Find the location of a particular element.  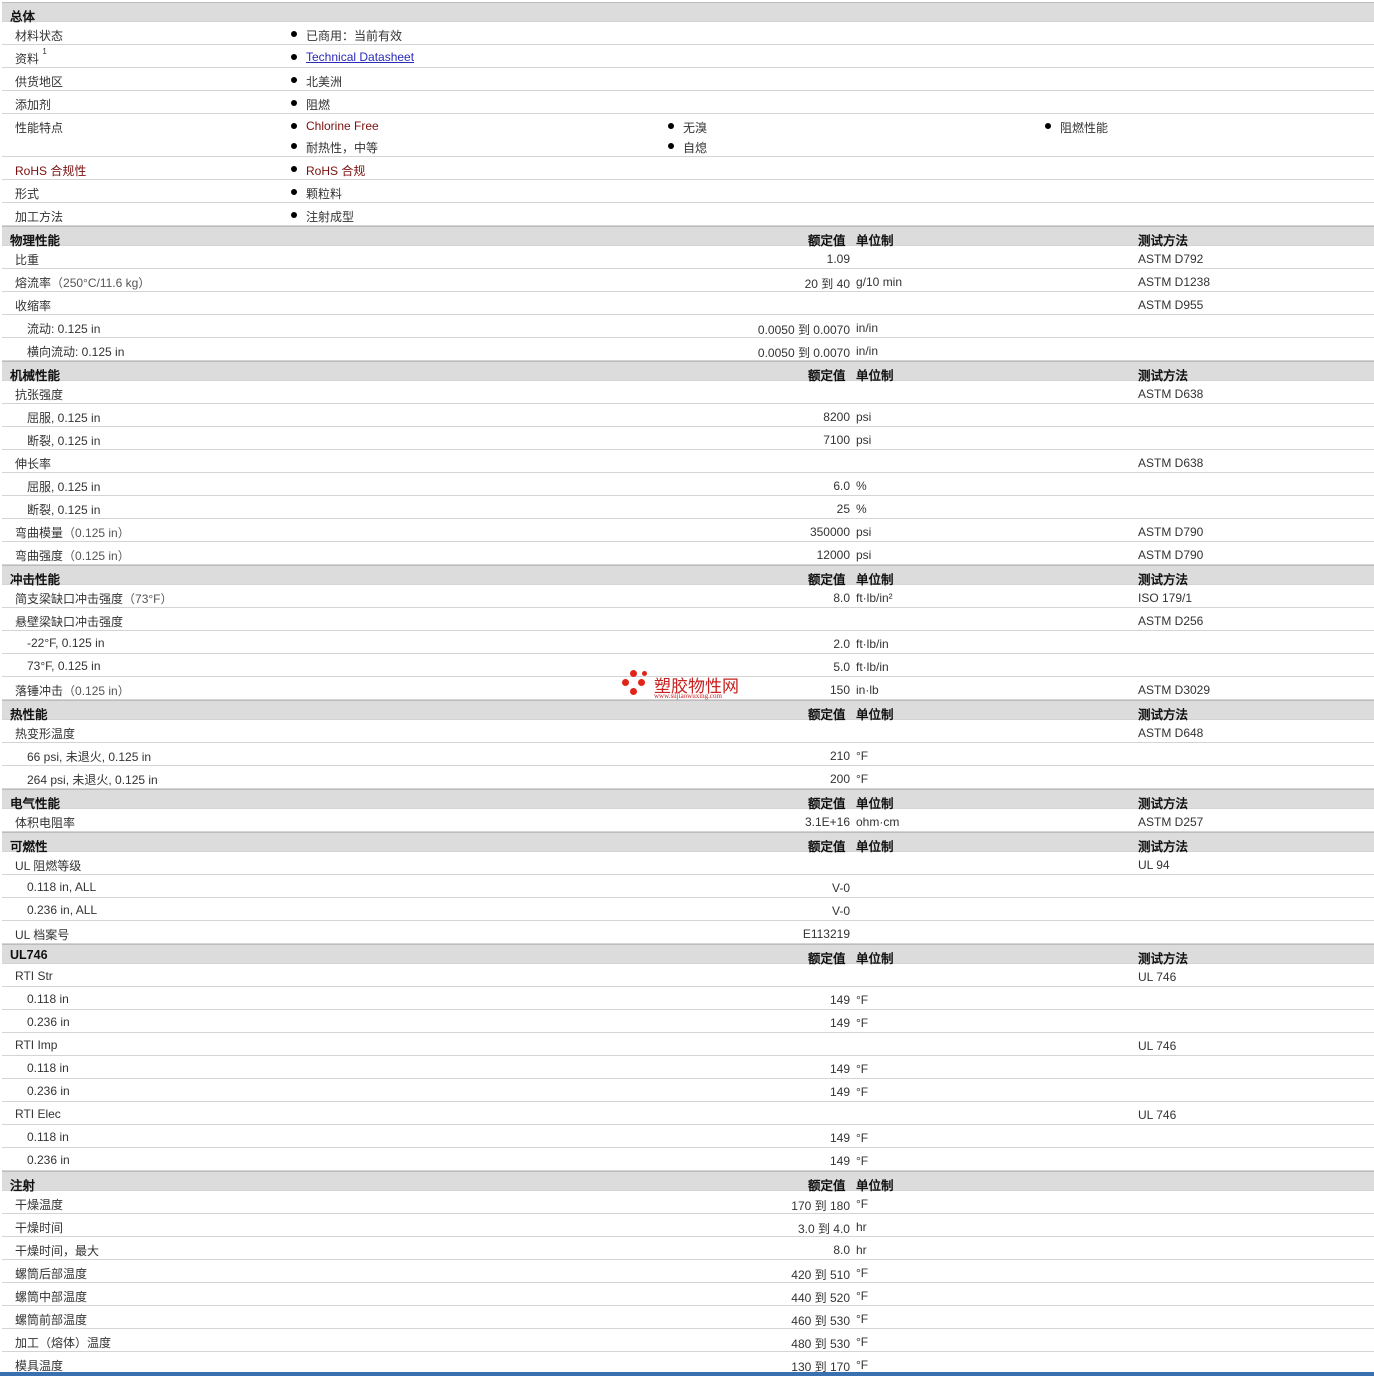

general-row: 资料 1 Technical Datasheet is located at coordinates (688, 56).